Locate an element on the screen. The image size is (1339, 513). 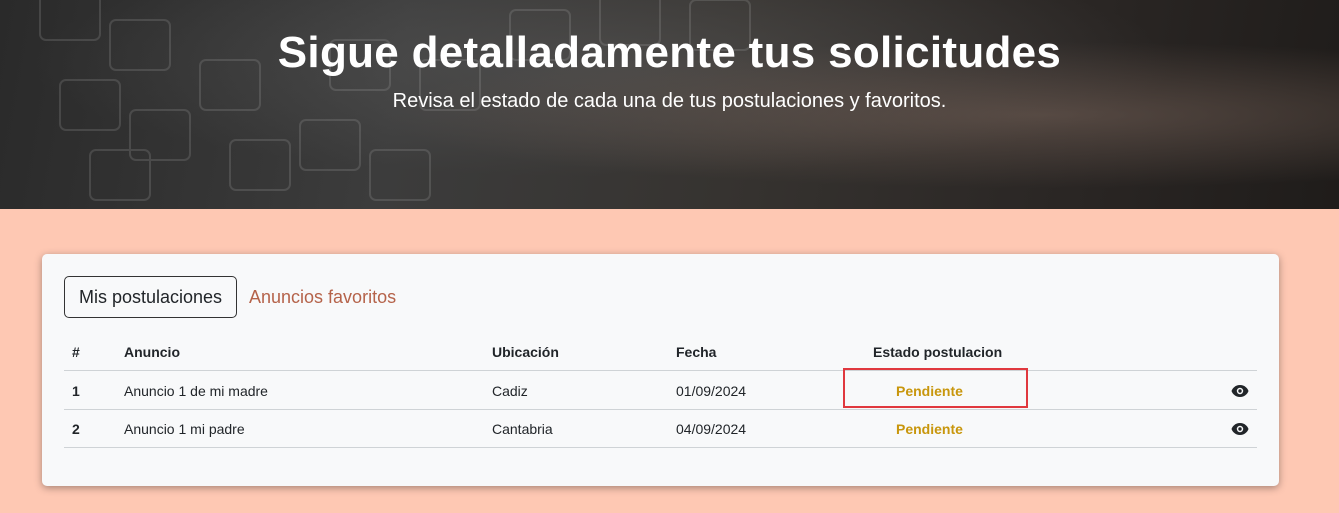
row-ubicacion: Cadiz is located at coordinates (510, 391).